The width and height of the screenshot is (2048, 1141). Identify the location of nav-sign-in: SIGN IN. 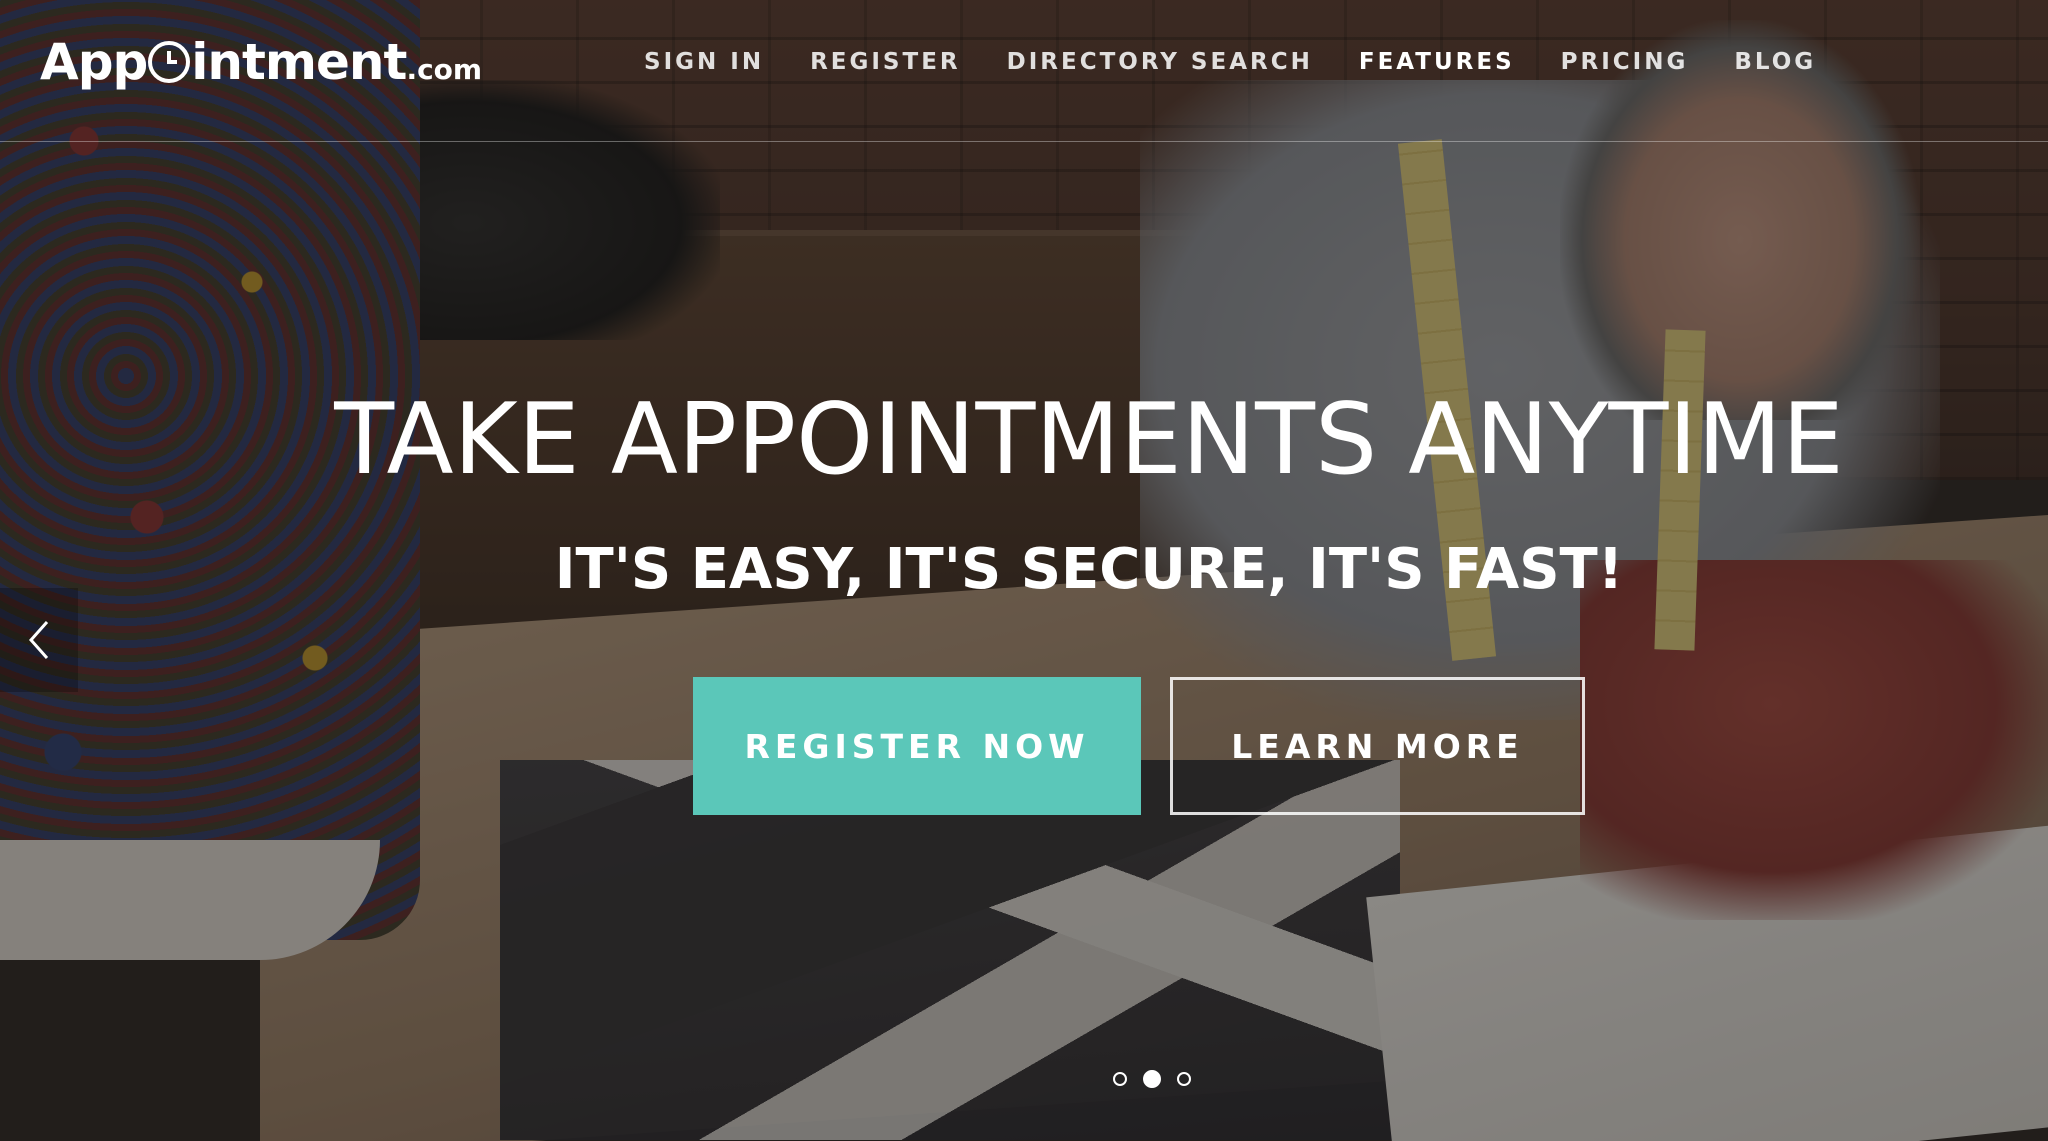
(704, 62).